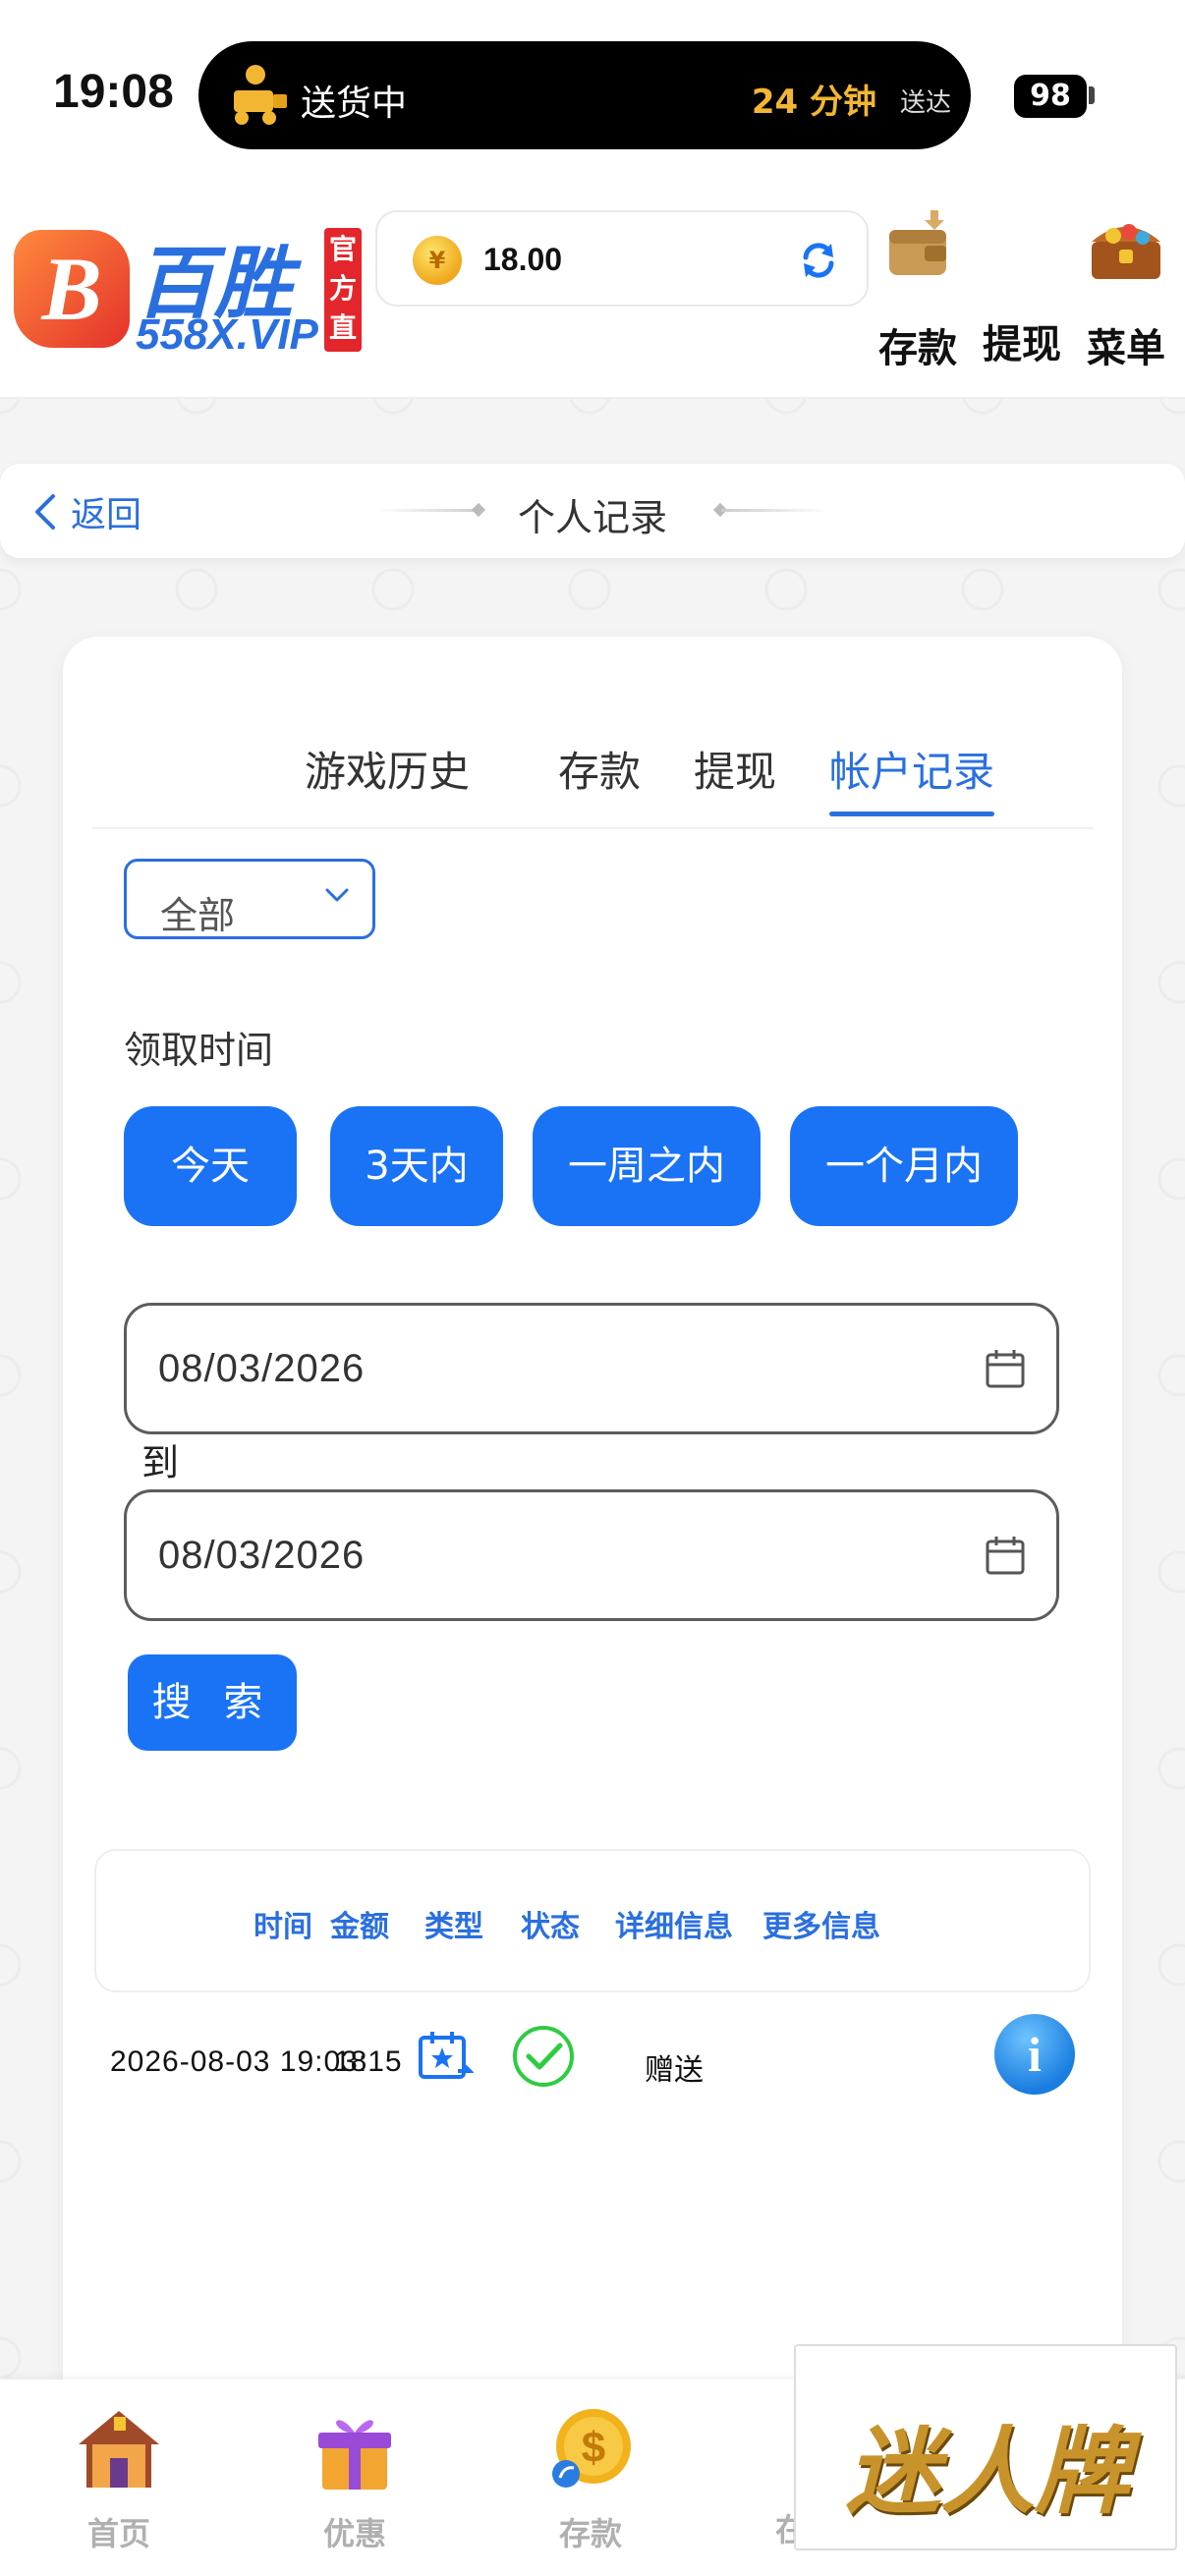 This screenshot has width=1185, height=2576. What do you see at coordinates (387, 769) in the screenshot?
I see `tab-game-history: 游戏历史` at bounding box center [387, 769].